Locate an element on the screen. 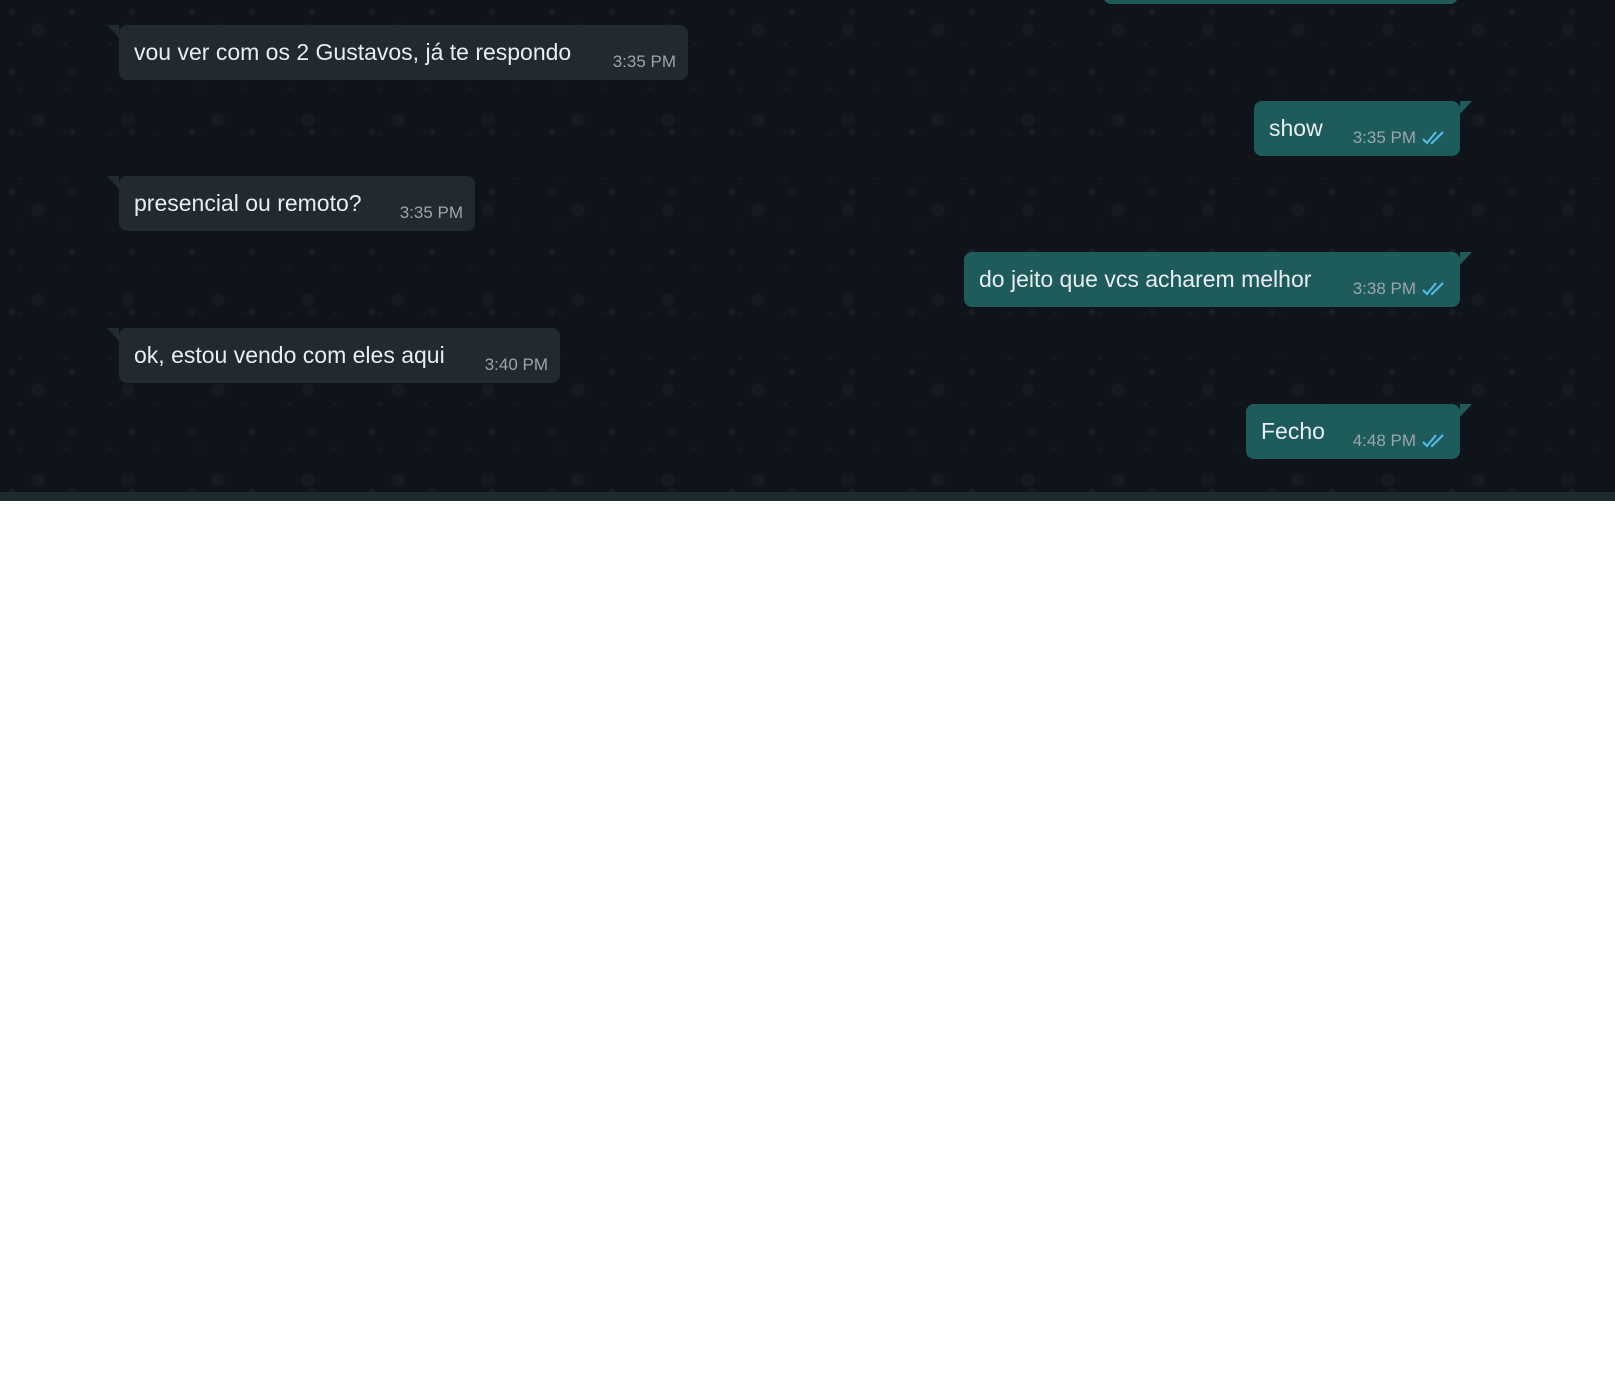 This screenshot has height=1385, width=1615. message-time: 3:38 PM is located at coordinates (1384, 288).